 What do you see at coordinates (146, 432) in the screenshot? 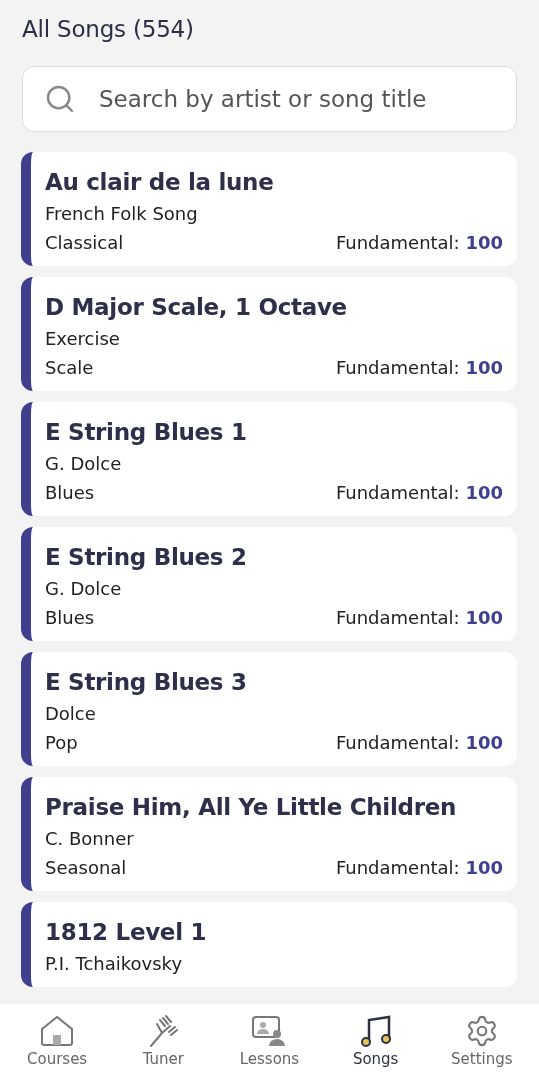
I see `song-title: E String Blues 1` at bounding box center [146, 432].